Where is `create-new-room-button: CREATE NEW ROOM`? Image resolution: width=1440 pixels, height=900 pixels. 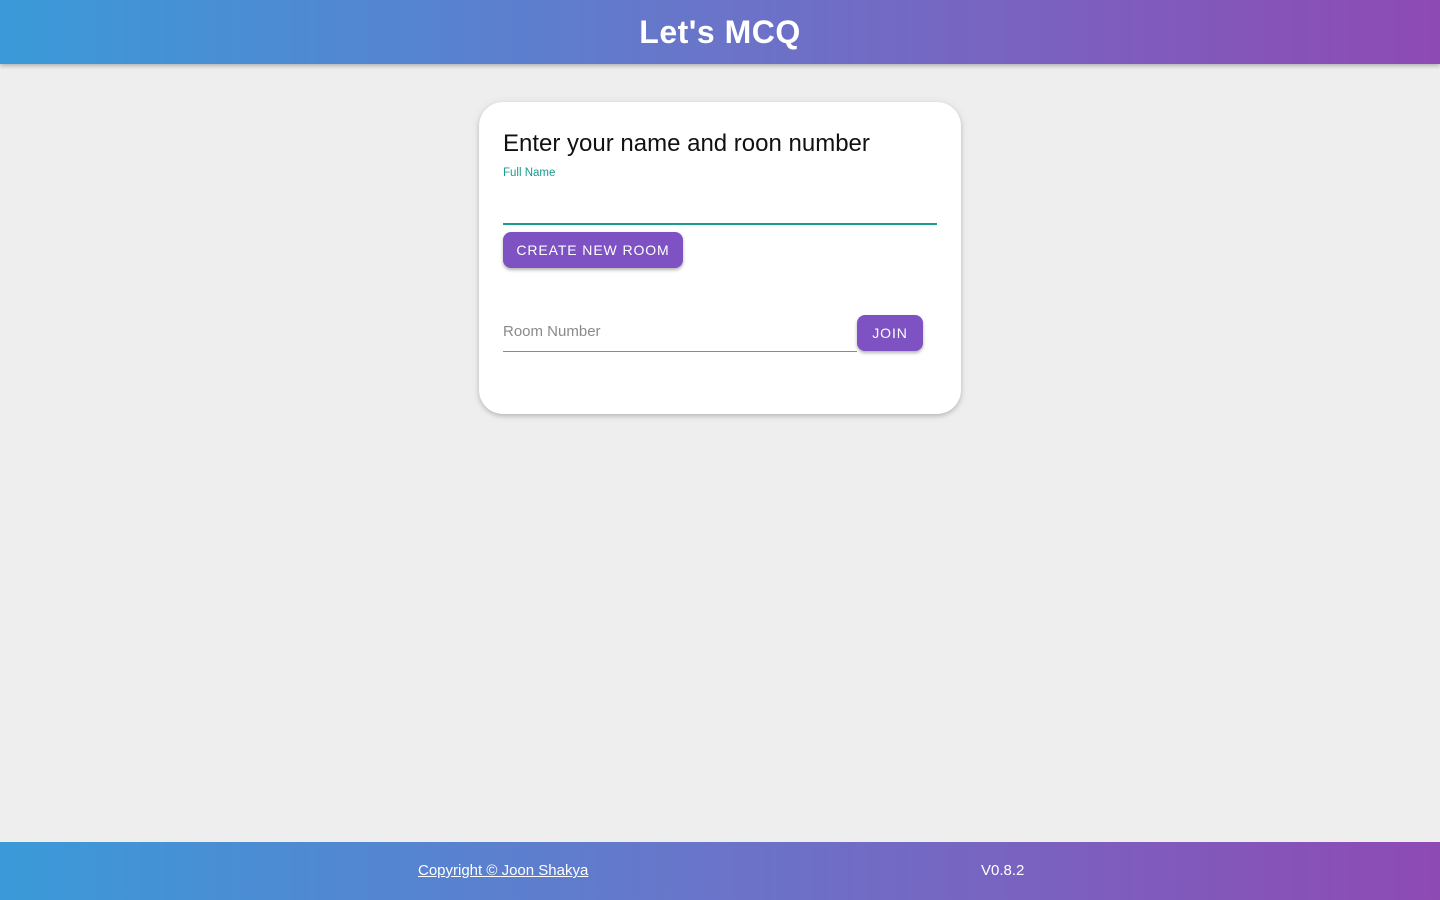 create-new-room-button: CREATE NEW ROOM is located at coordinates (593, 250).